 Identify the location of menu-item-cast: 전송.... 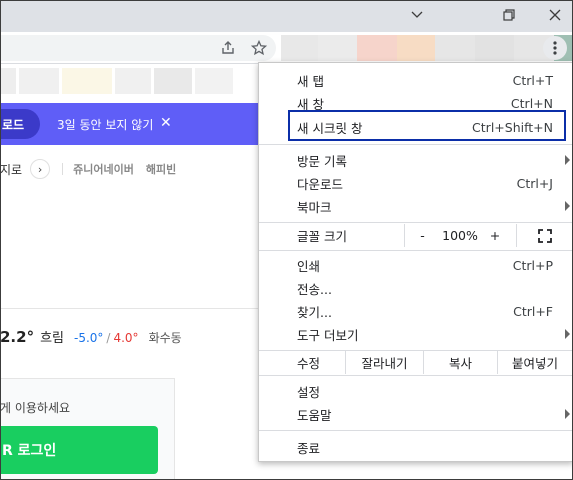
(415, 288).